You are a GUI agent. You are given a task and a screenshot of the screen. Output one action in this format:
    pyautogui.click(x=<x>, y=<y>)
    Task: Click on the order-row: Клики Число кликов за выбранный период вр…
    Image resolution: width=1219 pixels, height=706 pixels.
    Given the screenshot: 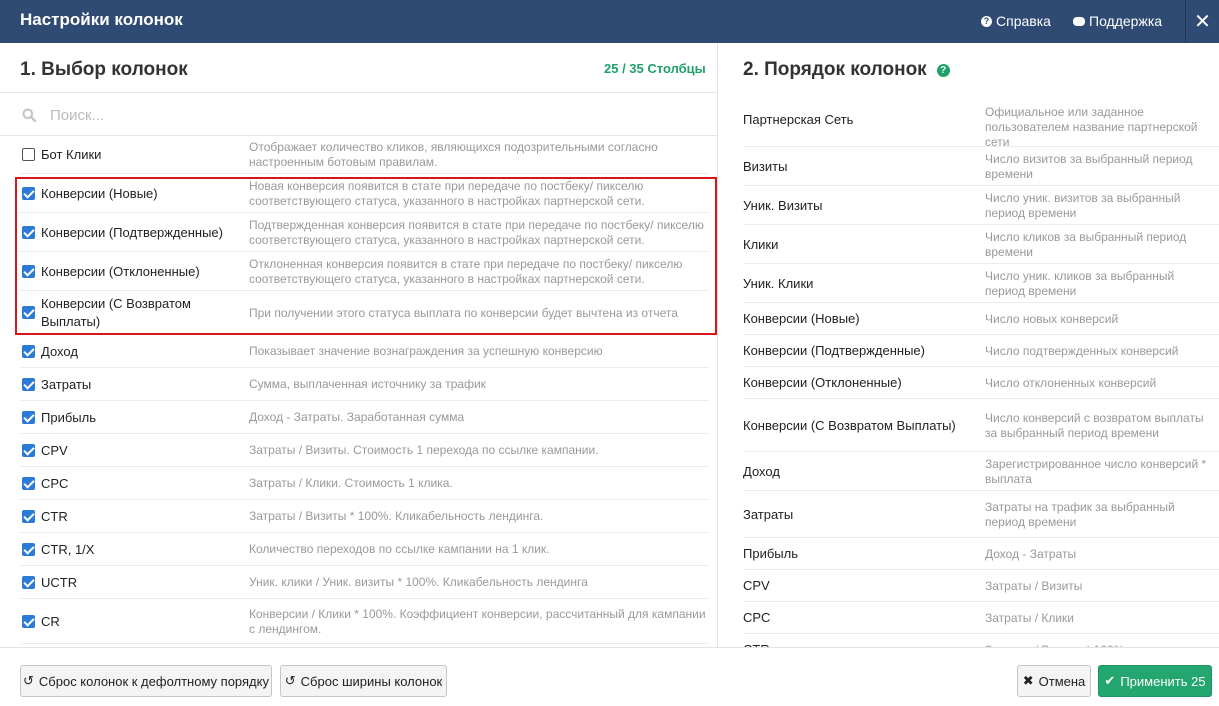 What is the action you would take?
    pyautogui.click(x=981, y=244)
    